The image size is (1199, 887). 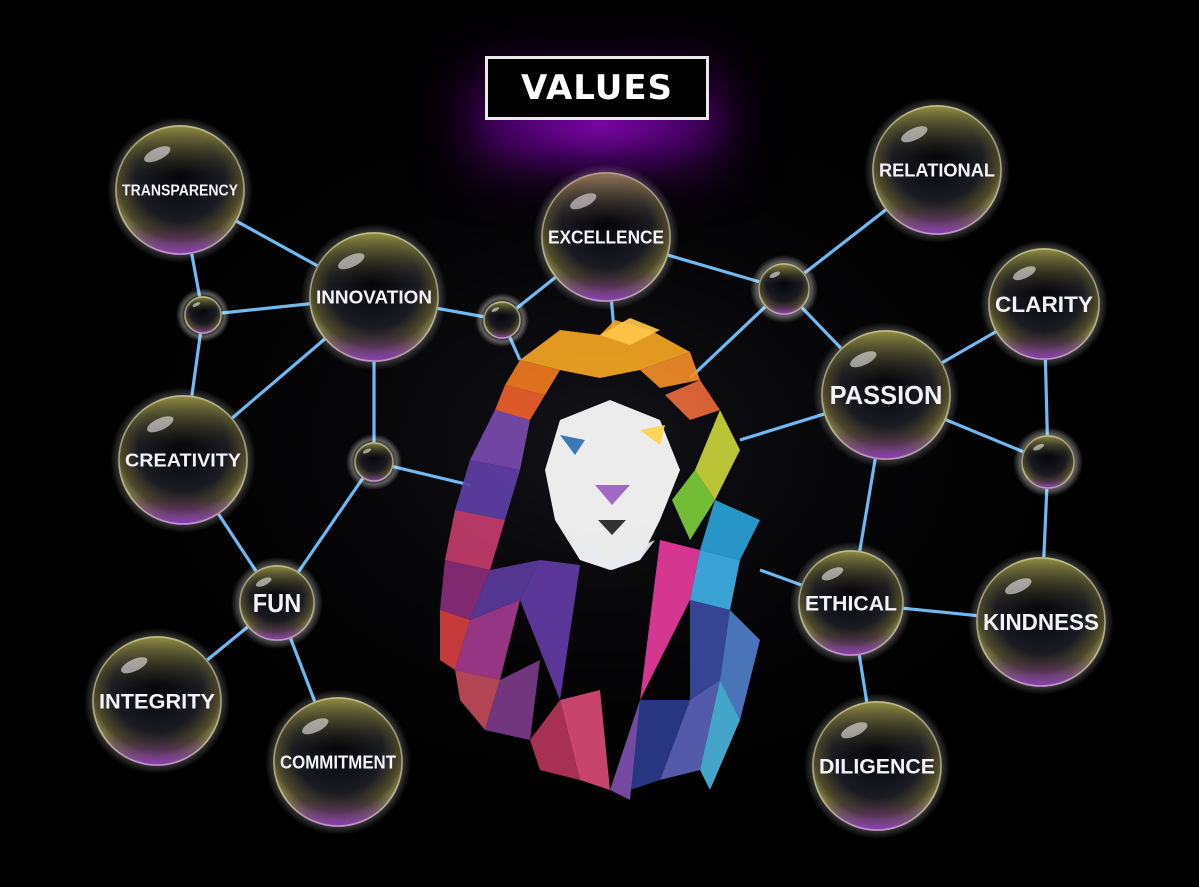 I want to click on value-label-fun: FUN, so click(x=277, y=603).